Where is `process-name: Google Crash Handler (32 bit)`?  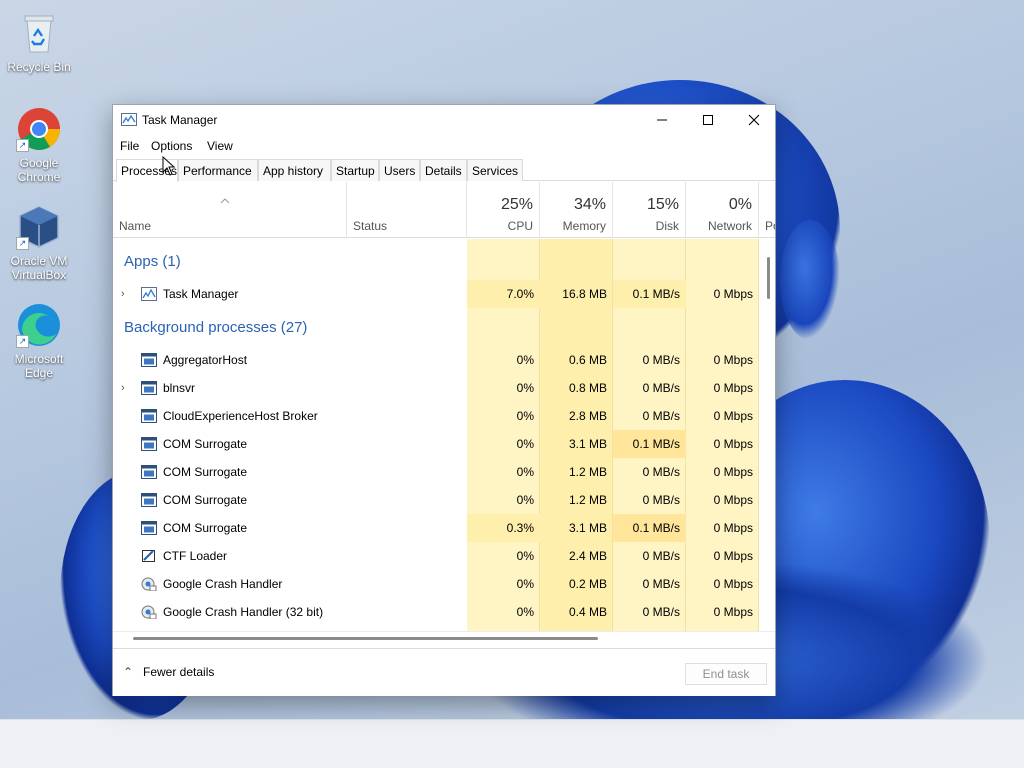
process-name: Google Crash Handler (32 bit) is located at coordinates (243, 612).